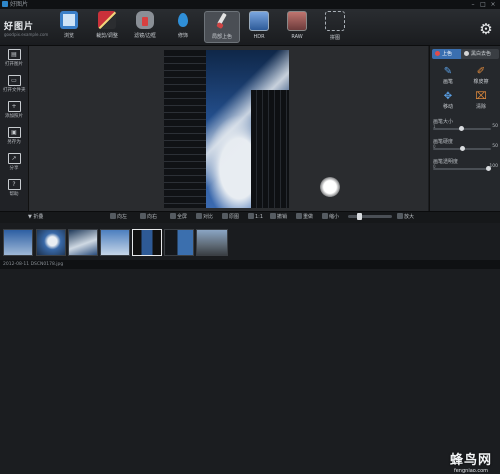 Image resolution: width=500 pixels, height=474 pixels. What do you see at coordinates (405, 217) in the screenshot?
I see `zoom-in-button: 放大` at bounding box center [405, 217].